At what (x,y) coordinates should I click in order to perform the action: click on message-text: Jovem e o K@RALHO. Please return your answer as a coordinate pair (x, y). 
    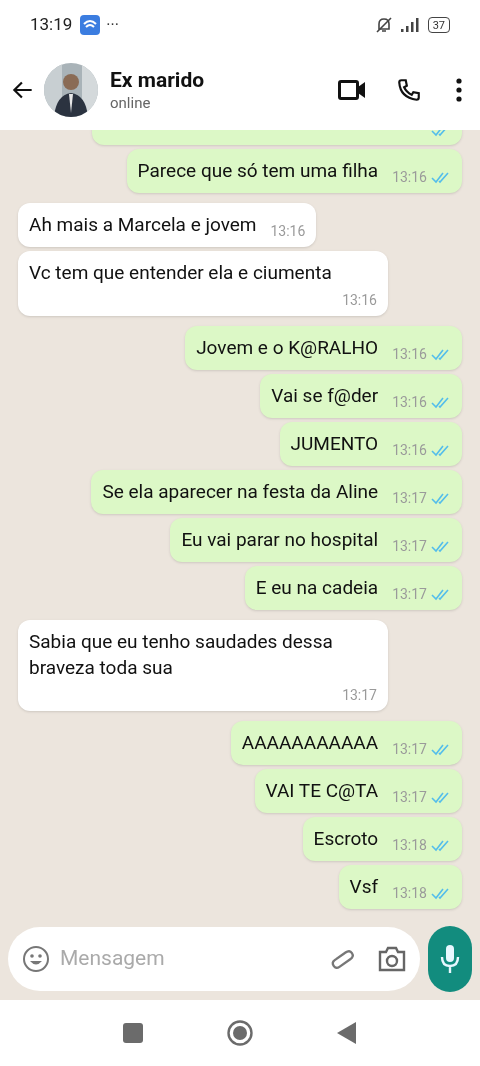
    Looking at the image, I should click on (287, 348).